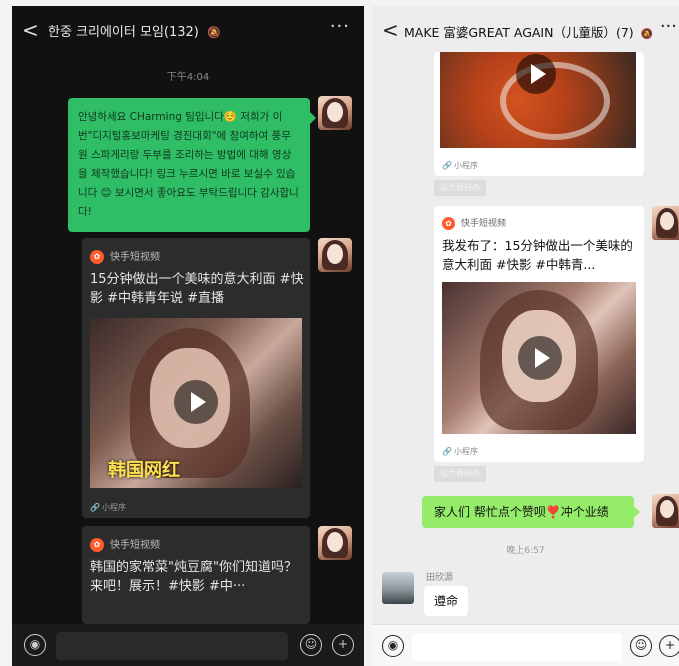 This screenshot has width=679, height=666. Describe the element at coordinates (521, 512) in the screenshot. I see `message-text: 家人们 帮忙点个赞呗❣️冲个业绩` at that location.